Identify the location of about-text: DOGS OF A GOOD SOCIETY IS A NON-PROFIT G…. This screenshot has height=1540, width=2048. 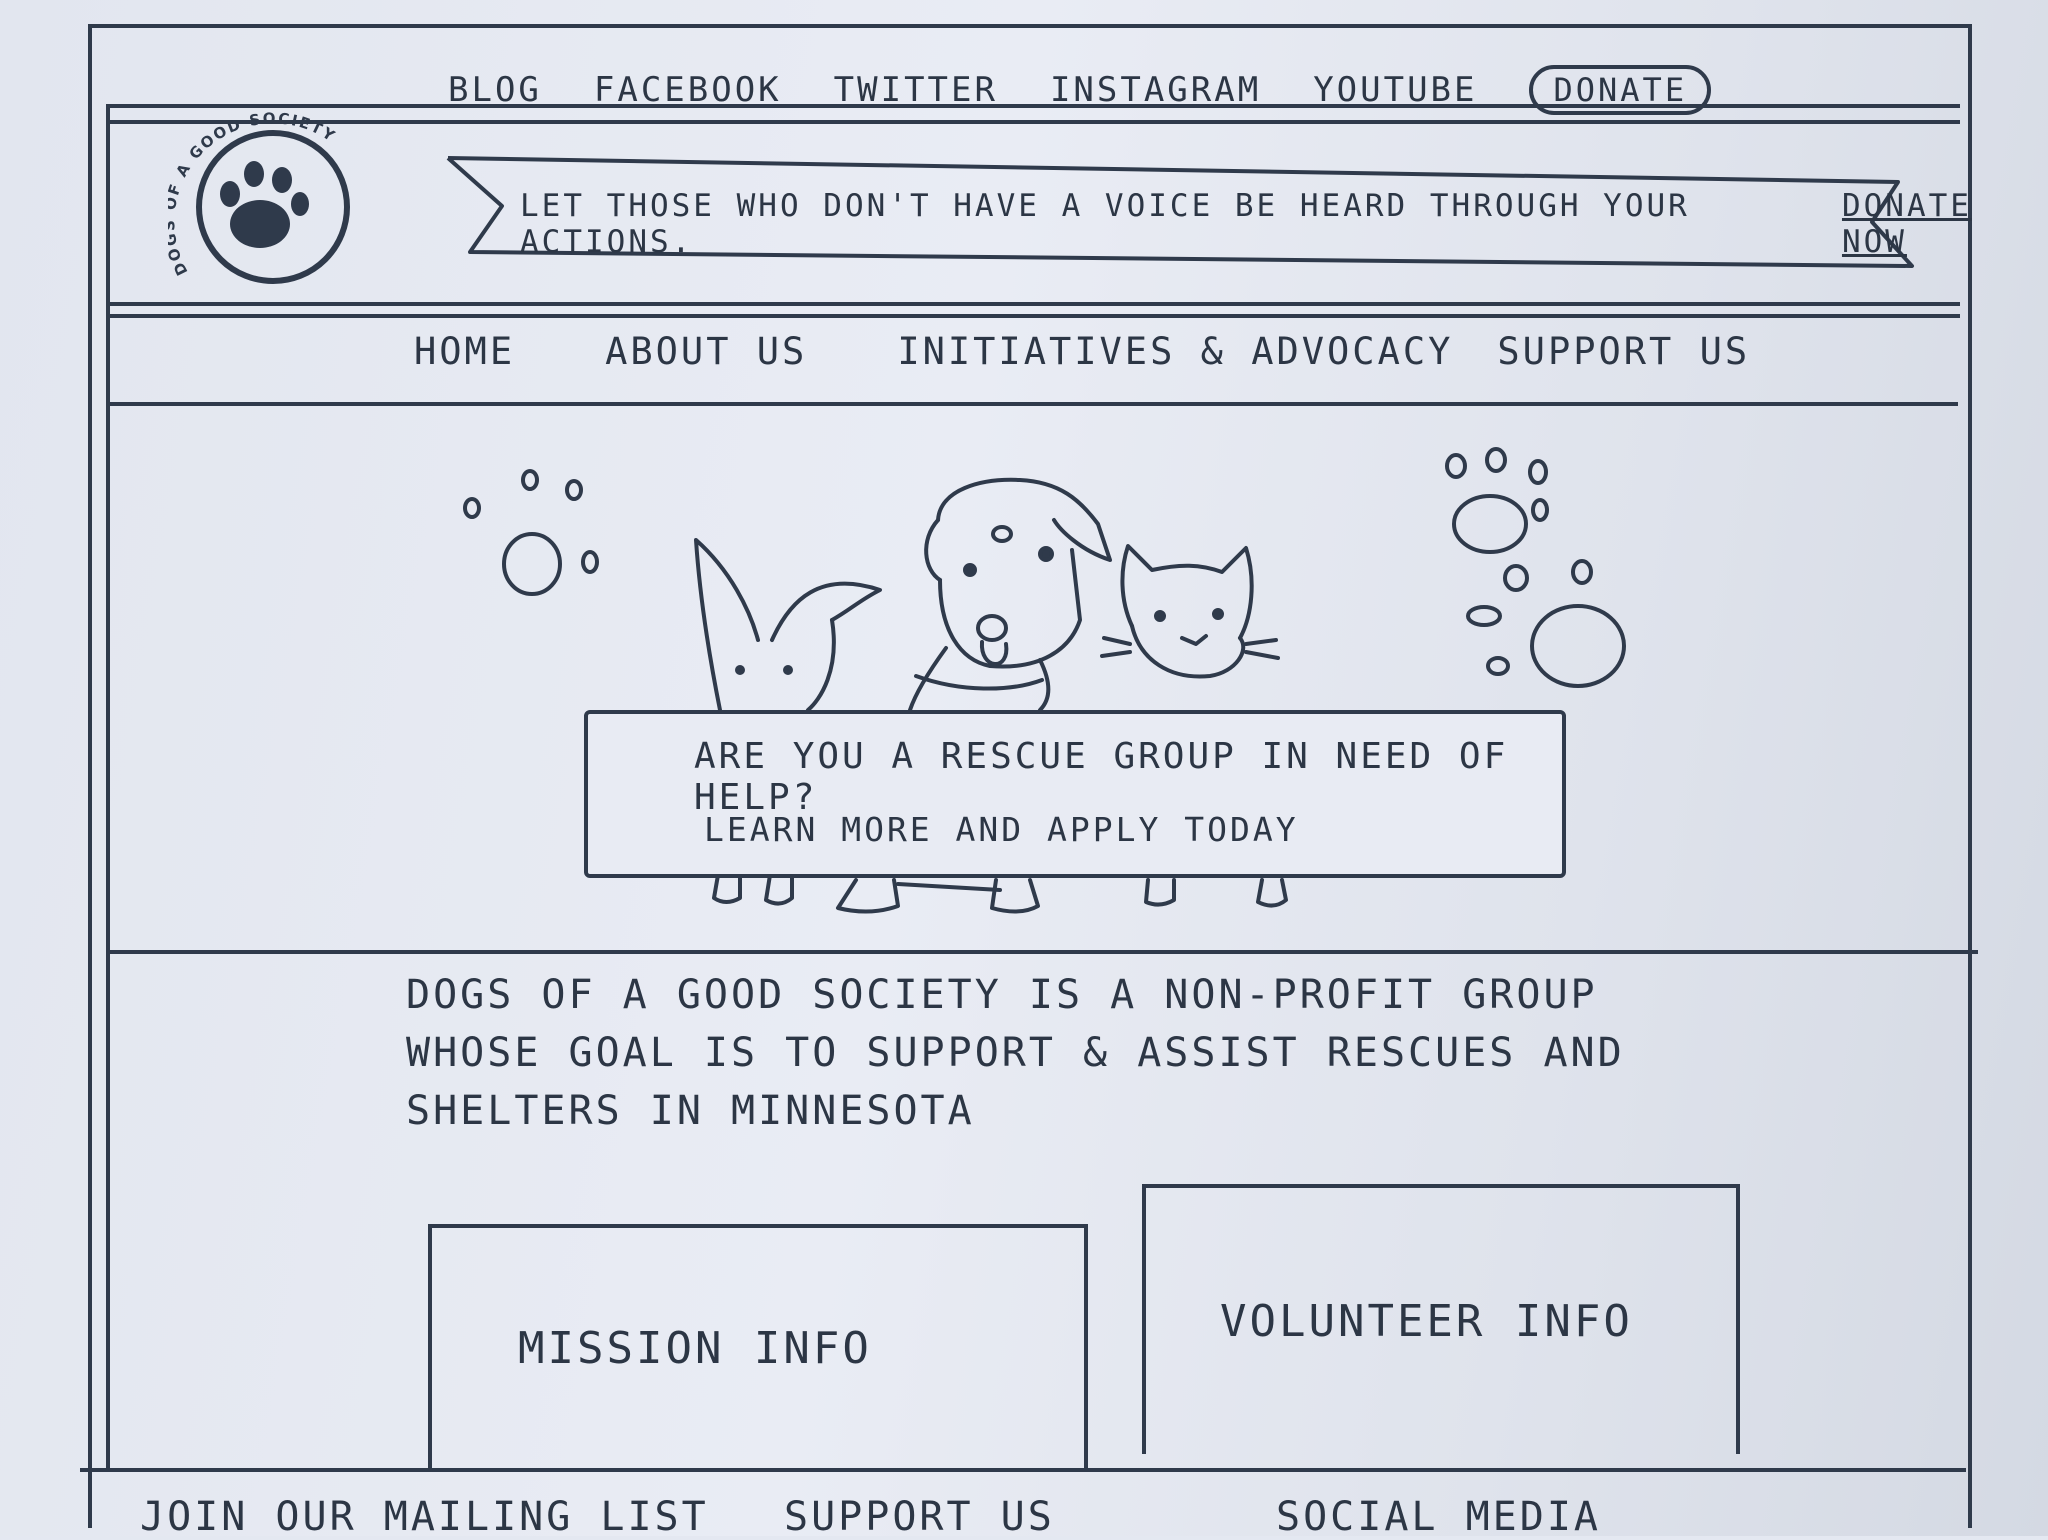
(1015, 1053).